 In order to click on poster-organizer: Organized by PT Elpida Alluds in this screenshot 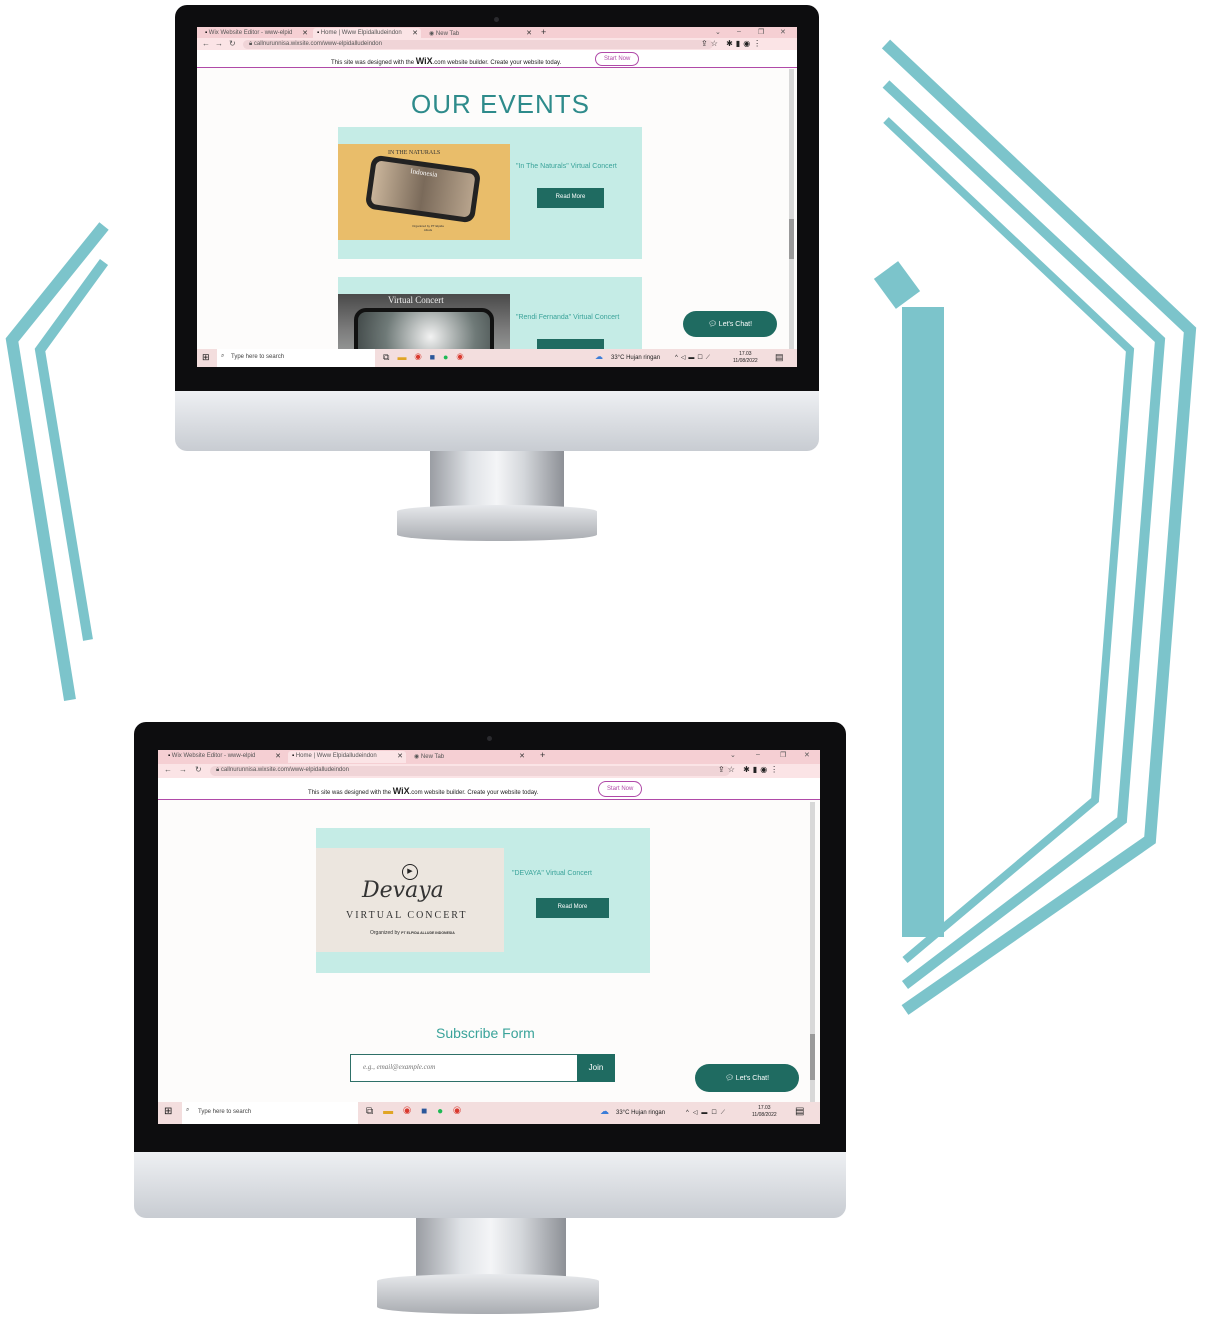, I will do `click(428, 228)`.